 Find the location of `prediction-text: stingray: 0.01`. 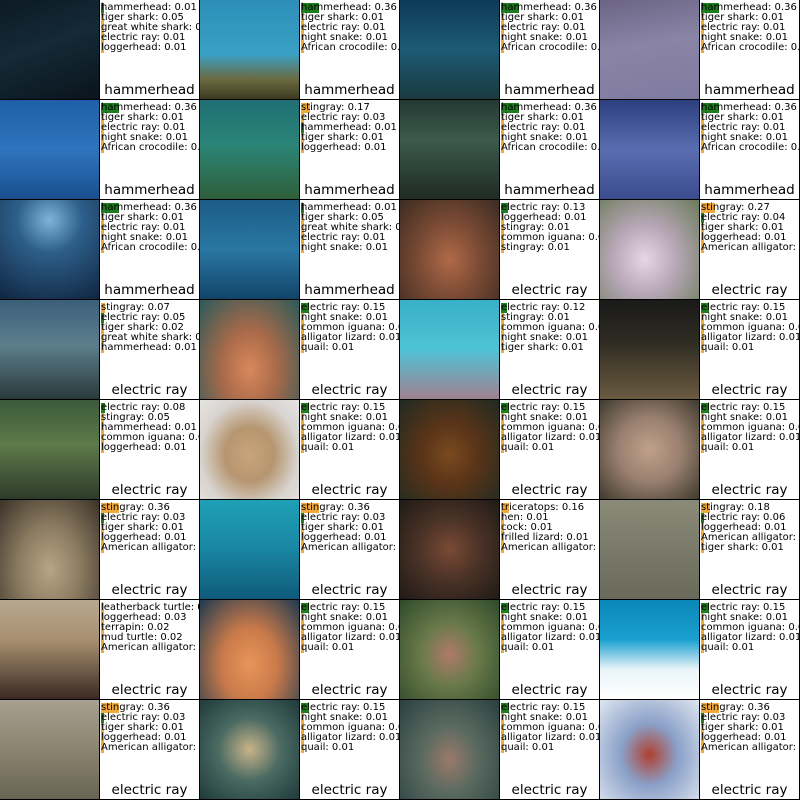

prediction-text: stingray: 0.01 is located at coordinates (535, 247).